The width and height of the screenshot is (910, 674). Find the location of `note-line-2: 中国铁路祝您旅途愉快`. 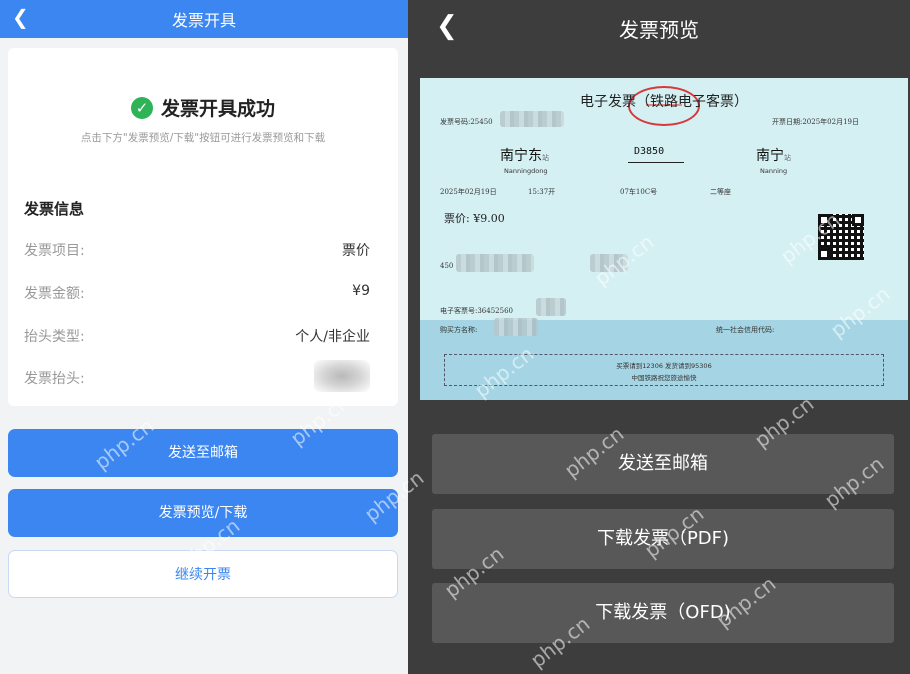

note-line-2: 中国铁路祝您旅途愉快 is located at coordinates (664, 378).